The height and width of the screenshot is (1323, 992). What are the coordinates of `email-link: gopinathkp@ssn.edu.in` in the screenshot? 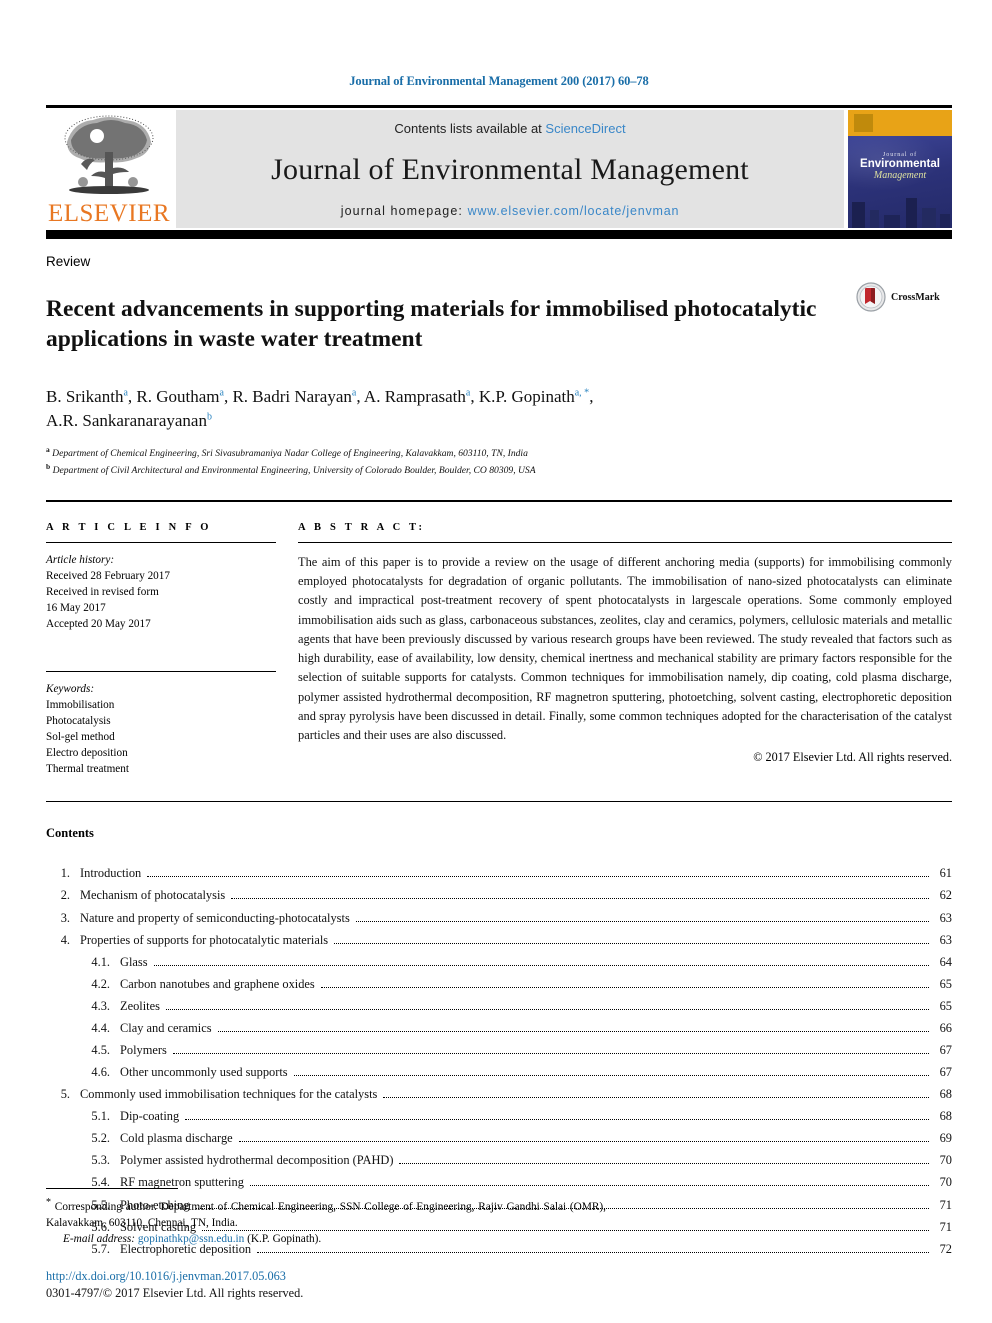 It's located at (191, 1239).